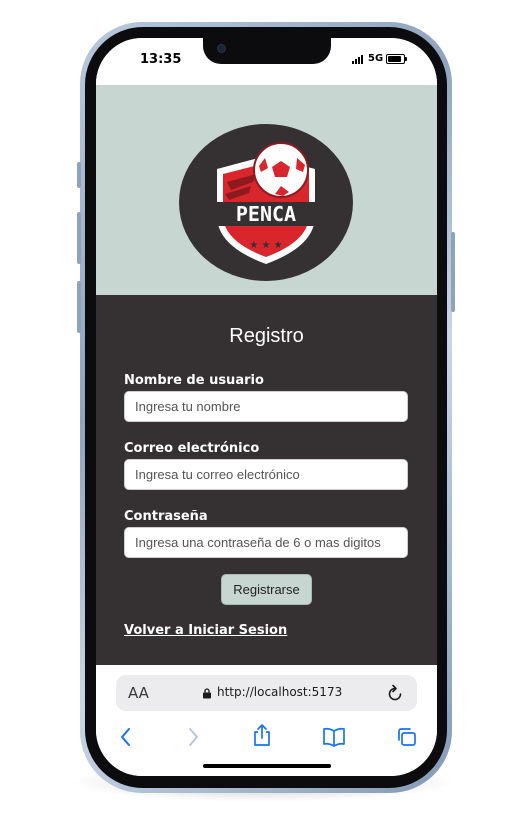 The height and width of the screenshot is (826, 526). I want to click on soccer-ball-shield-icon: PENCA ★ ★ ★, so click(266, 203).